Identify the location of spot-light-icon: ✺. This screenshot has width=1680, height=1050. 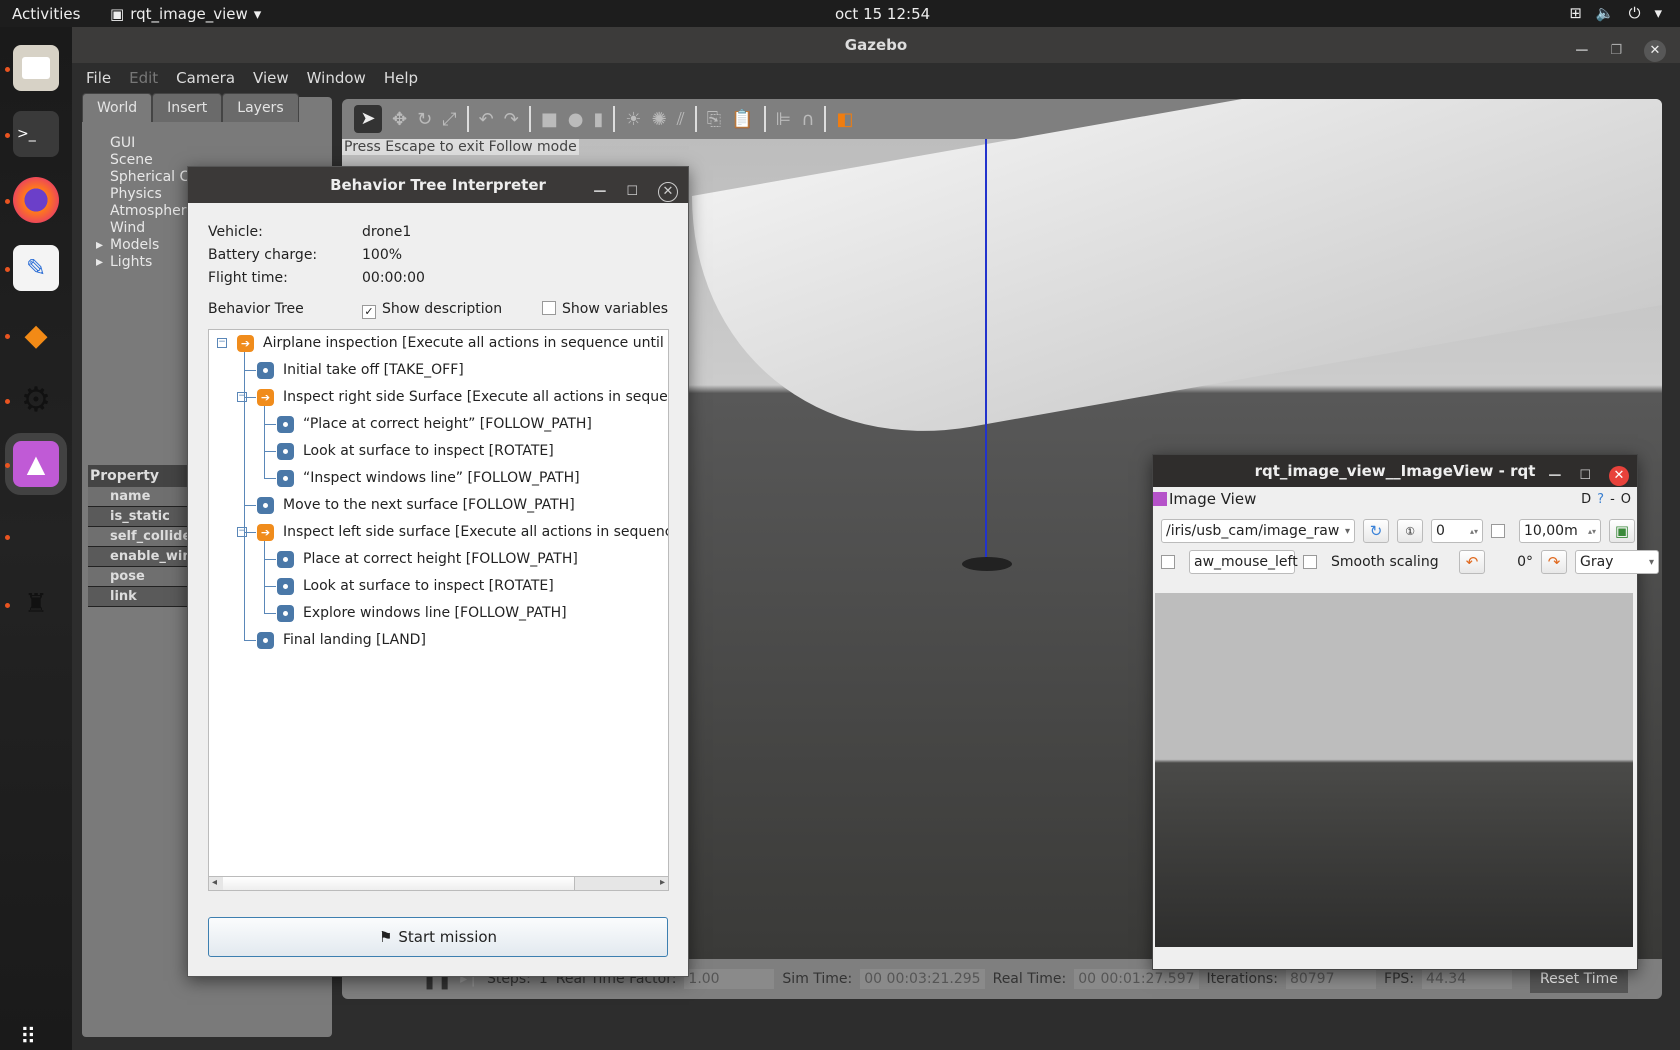
(659, 119).